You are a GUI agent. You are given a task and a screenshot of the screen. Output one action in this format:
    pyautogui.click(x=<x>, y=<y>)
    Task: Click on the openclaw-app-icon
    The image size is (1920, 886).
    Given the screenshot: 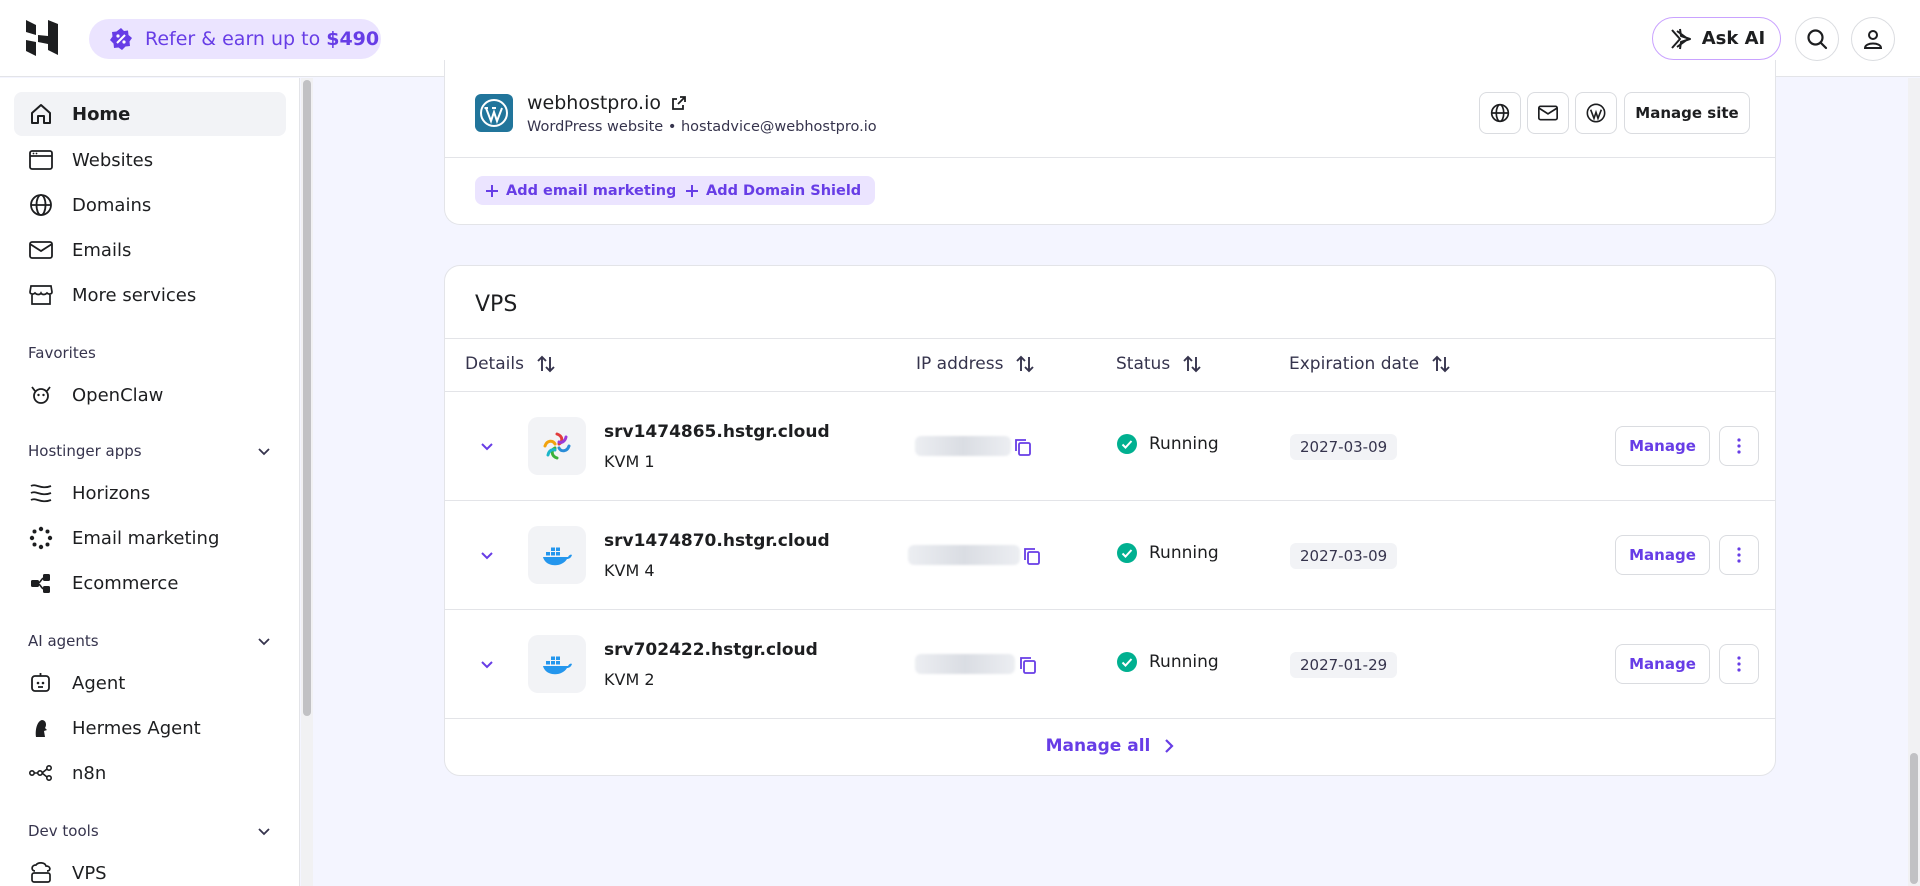 What is the action you would take?
    pyautogui.click(x=557, y=446)
    